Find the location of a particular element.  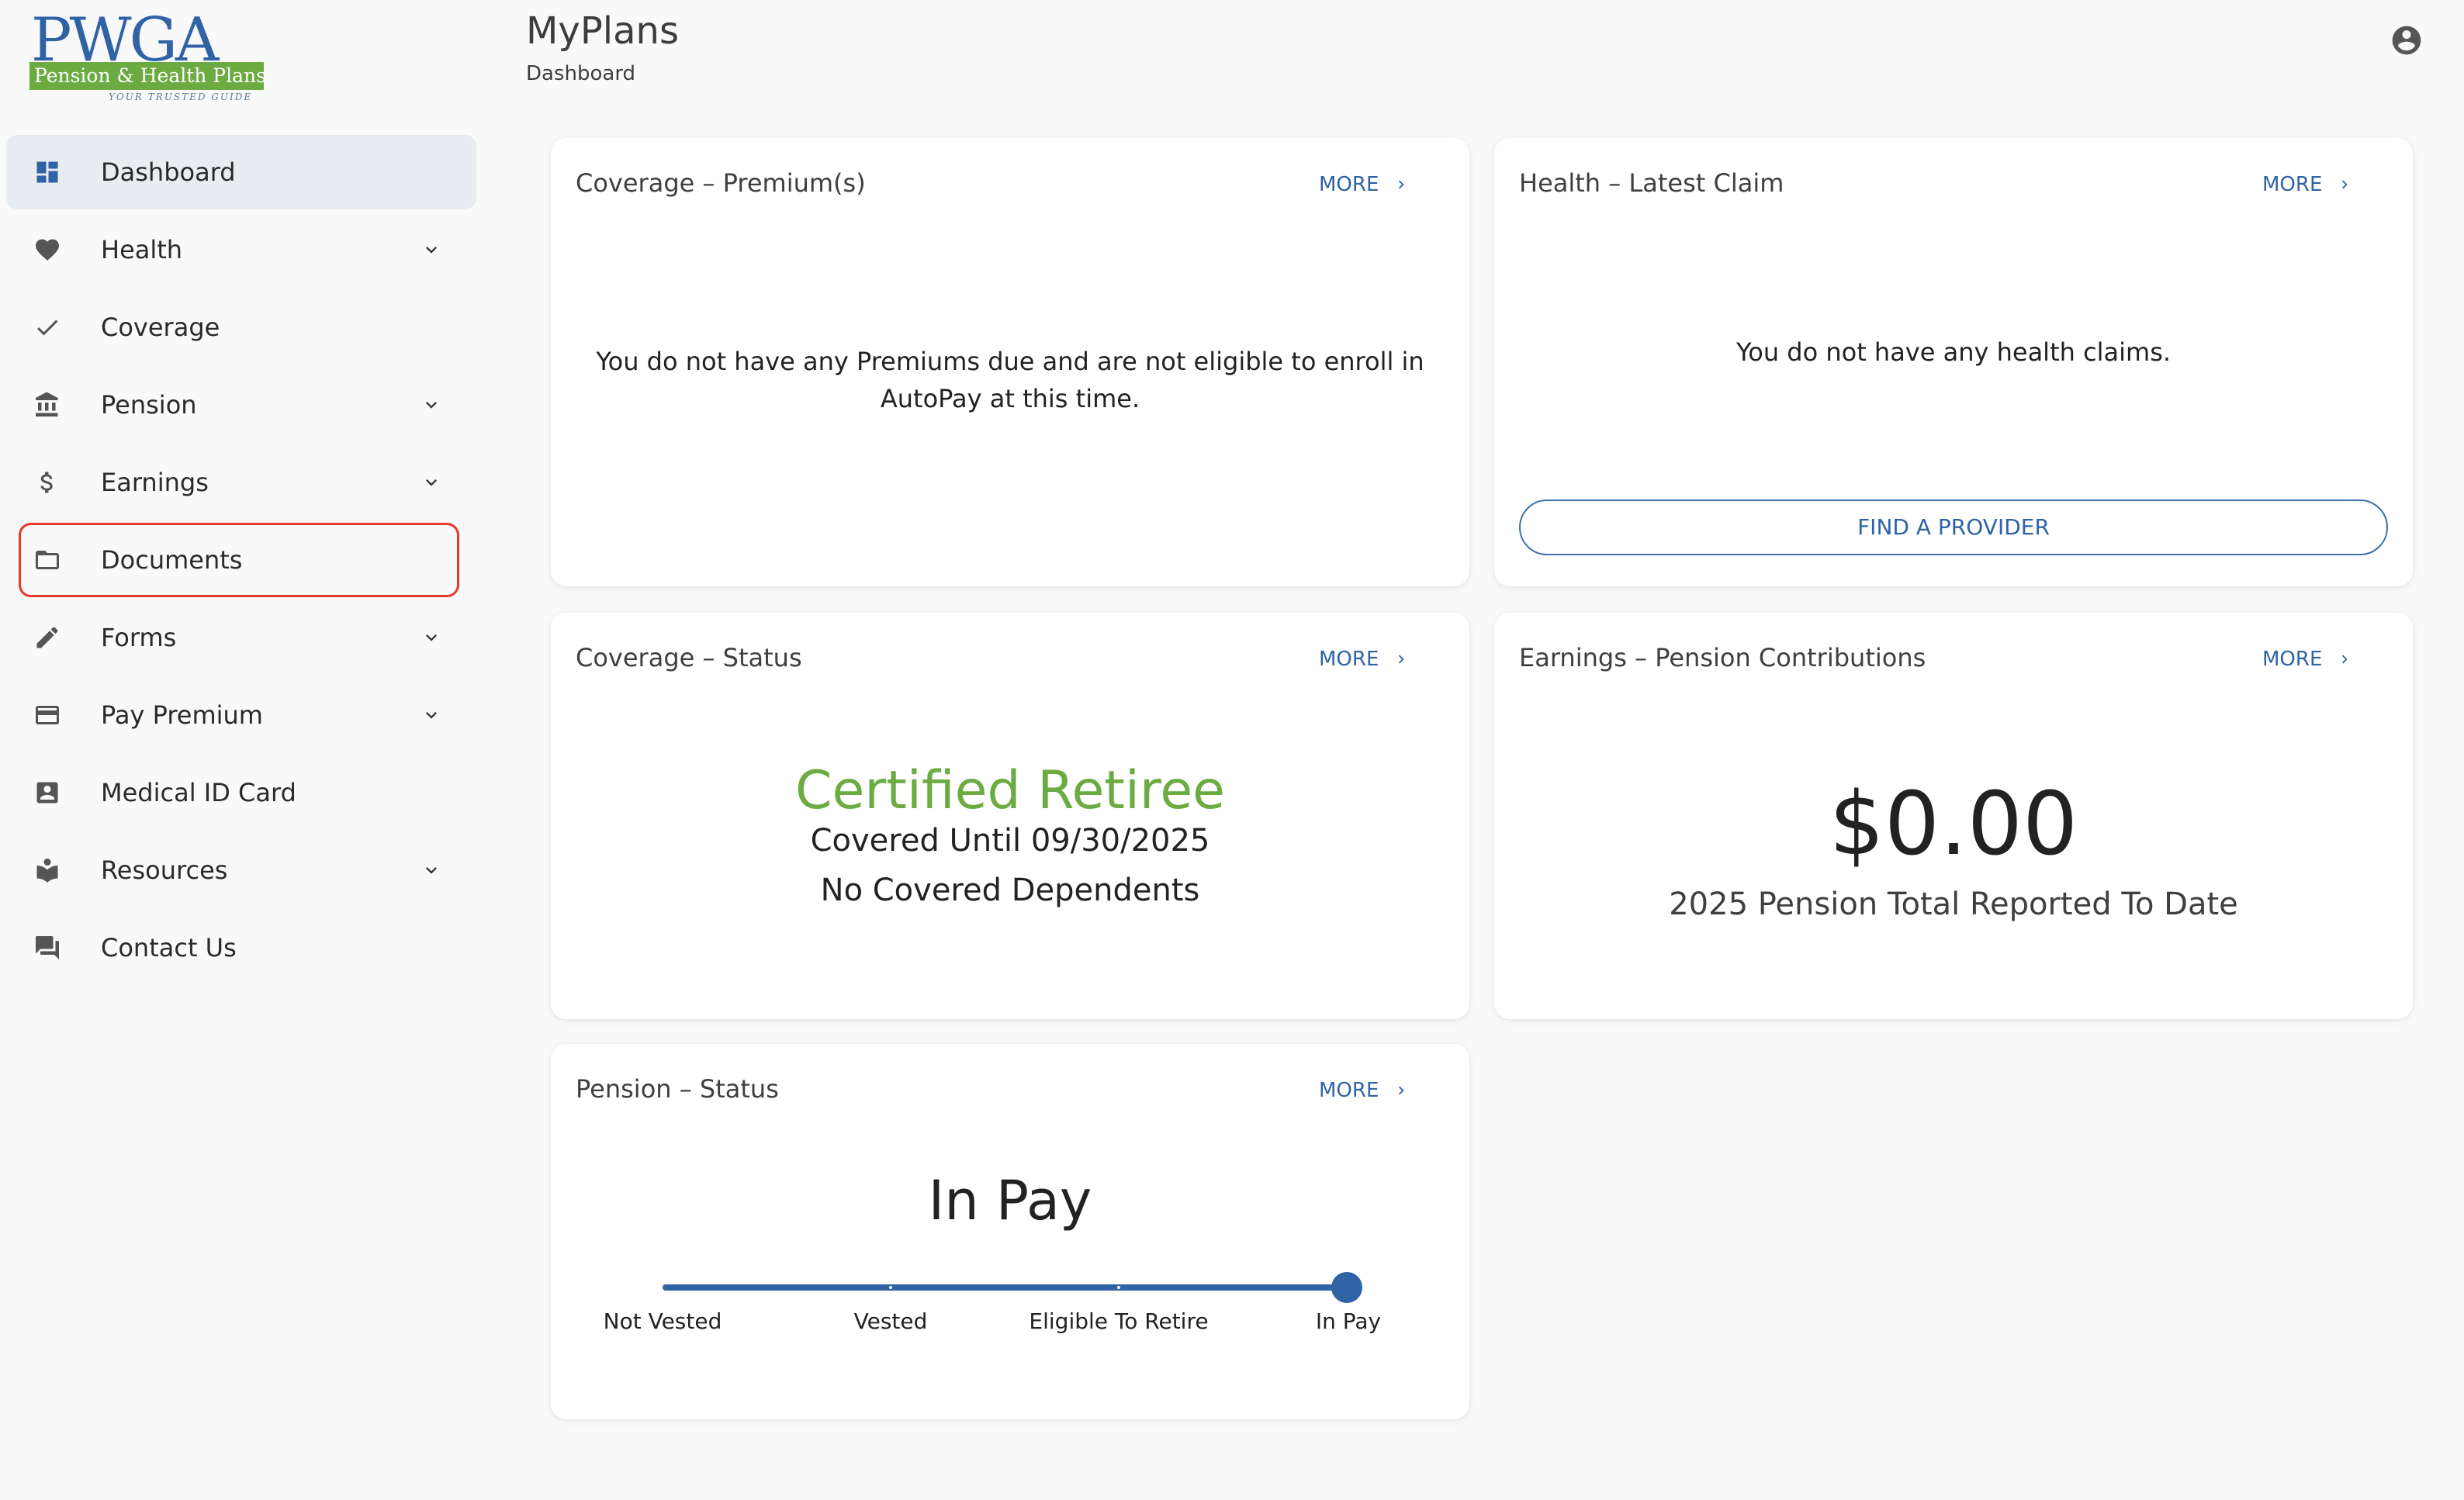

sidebar-item-documents: Documents is located at coordinates (239, 560).